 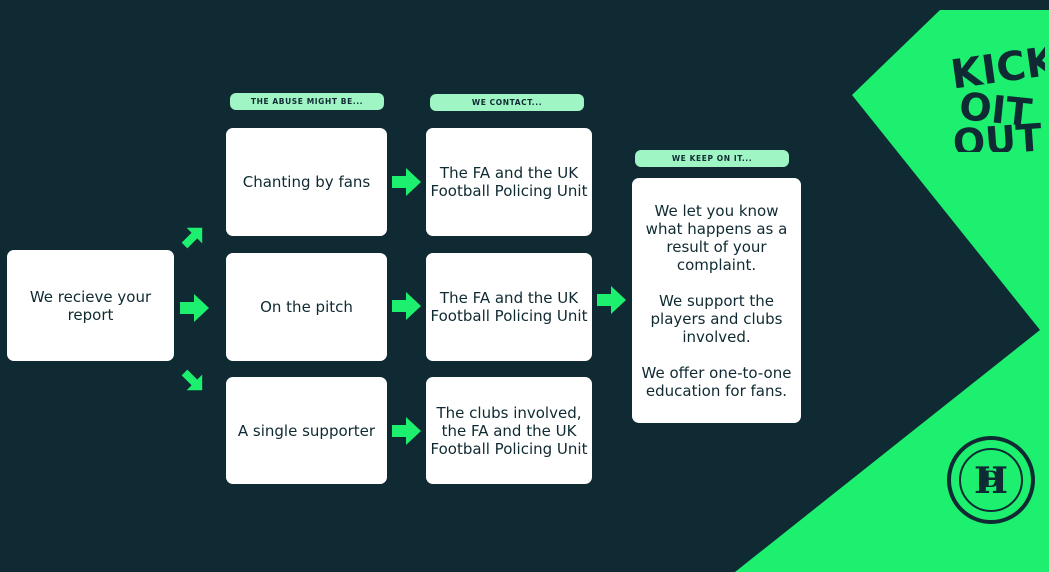 What do you see at coordinates (716, 381) in the screenshot?
I see `outcome-line-3: We offer one-to-one education for fans.` at bounding box center [716, 381].